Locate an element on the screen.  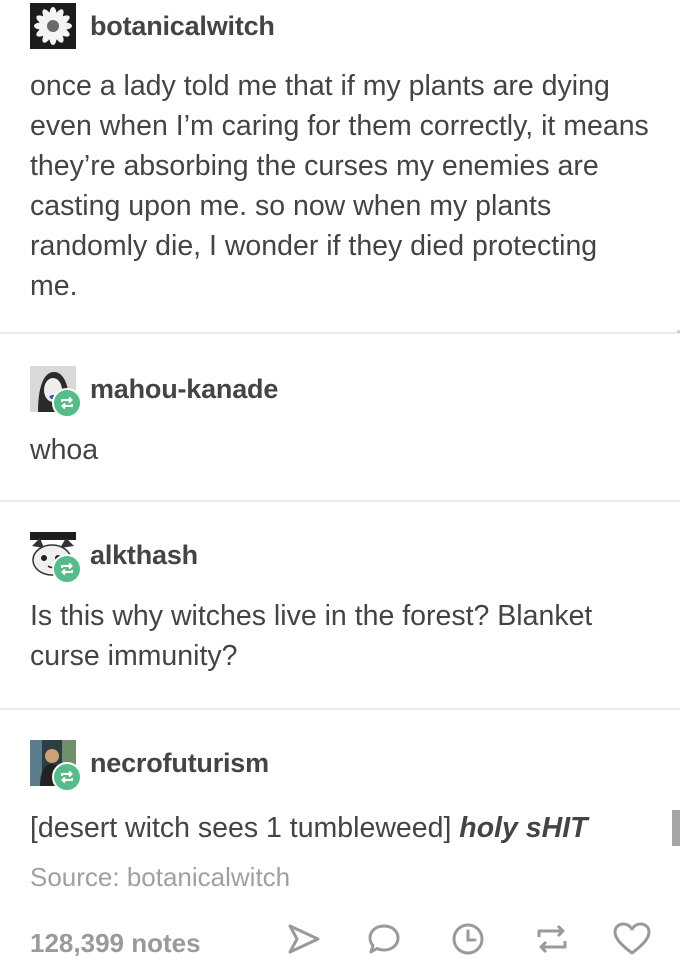
cat-avatar-icon is located at coordinates (56, 558).